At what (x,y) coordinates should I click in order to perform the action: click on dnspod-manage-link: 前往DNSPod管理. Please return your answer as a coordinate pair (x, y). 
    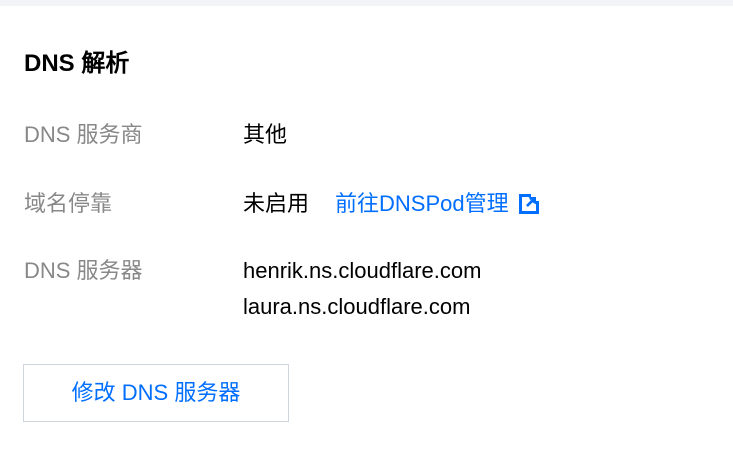
    Looking at the image, I should click on (437, 204).